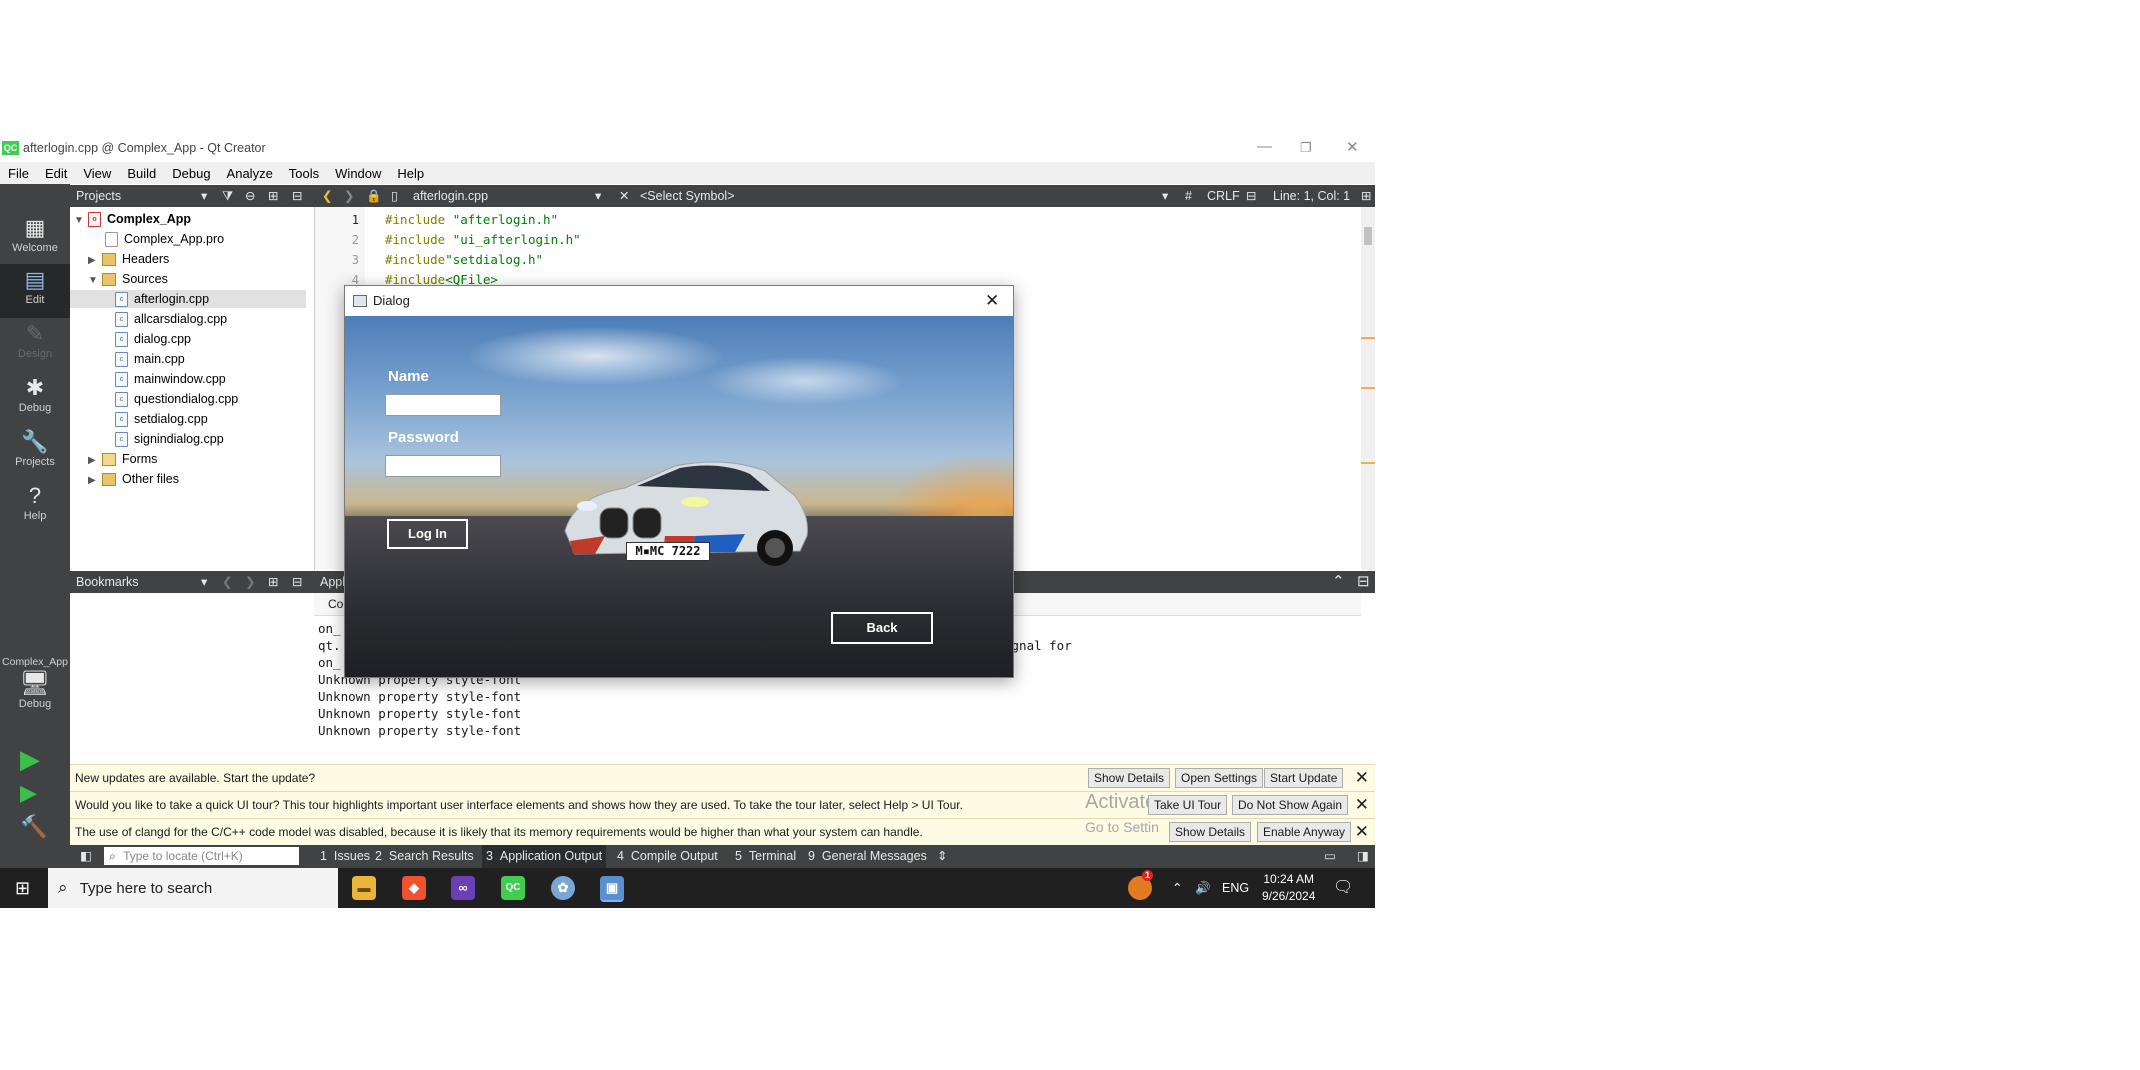  I want to click on link-icon: ⊖, so click(250, 196).